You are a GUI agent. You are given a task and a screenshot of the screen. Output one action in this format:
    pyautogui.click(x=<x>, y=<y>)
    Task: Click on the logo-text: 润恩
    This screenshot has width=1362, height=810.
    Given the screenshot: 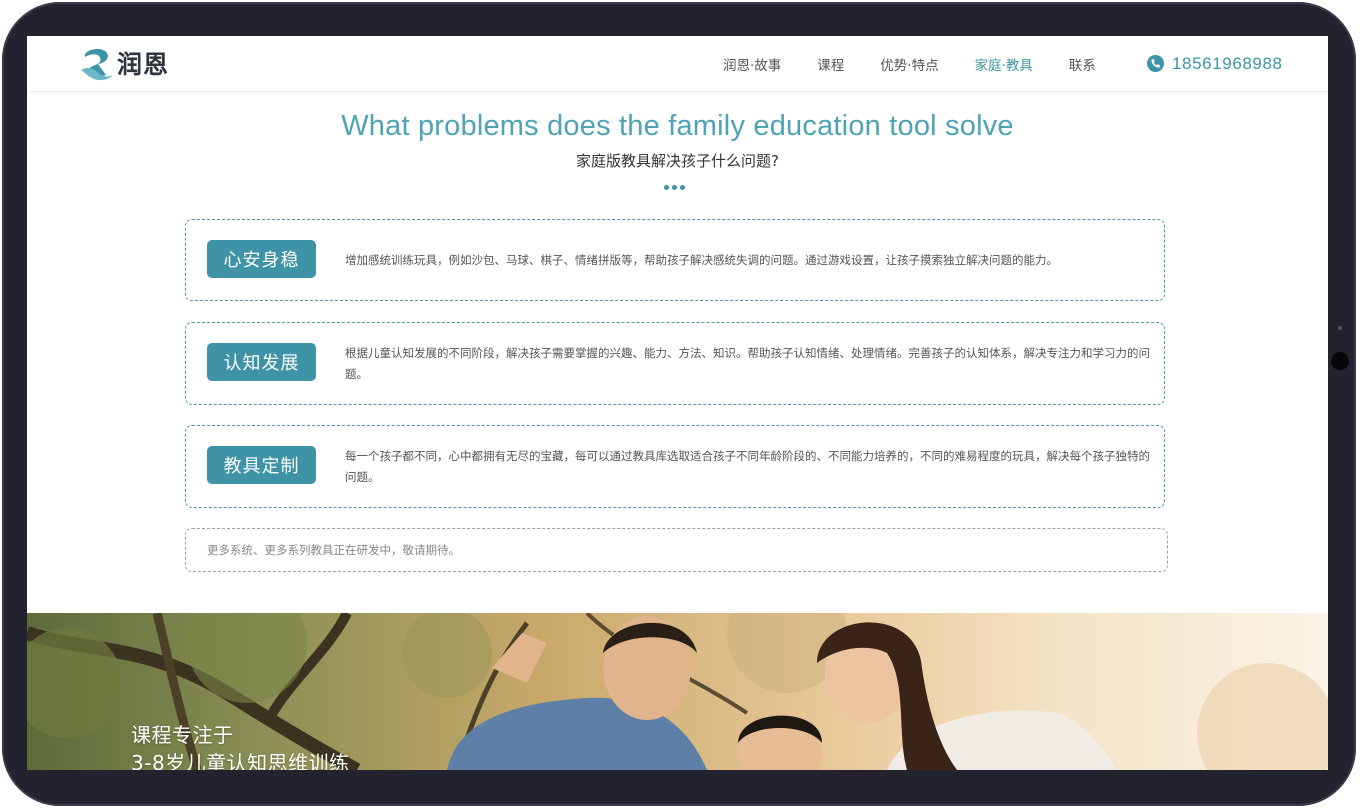 What is the action you would take?
    pyautogui.click(x=143, y=64)
    